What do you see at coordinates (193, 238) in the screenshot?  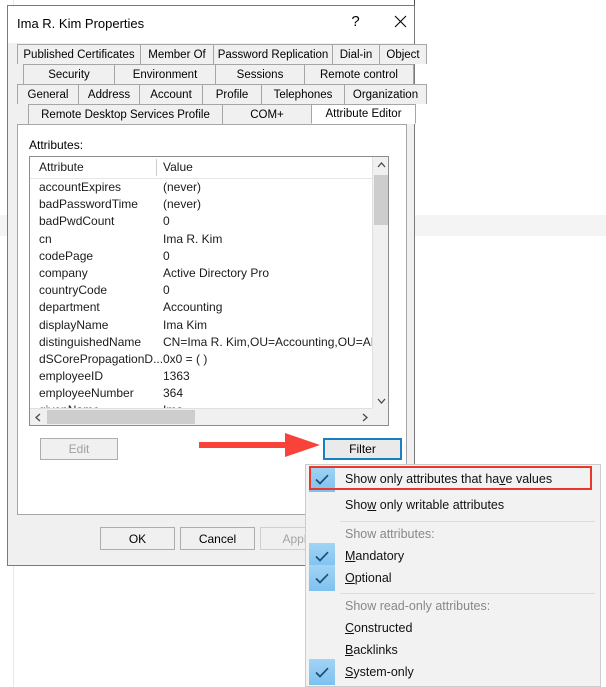 I see `attribute-value: Ima R. Kim` at bounding box center [193, 238].